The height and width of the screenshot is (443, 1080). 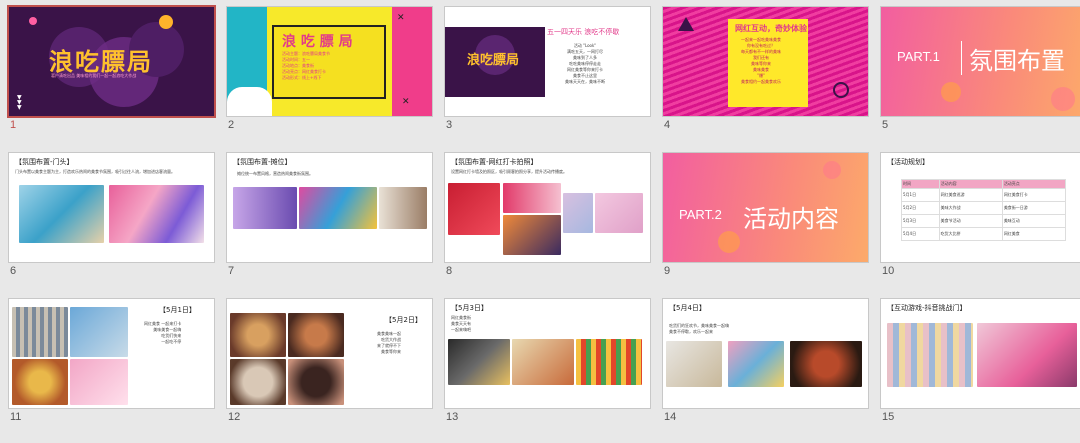 What do you see at coordinates (449, 125) in the screenshot?
I see `slide-number: 3` at bounding box center [449, 125].